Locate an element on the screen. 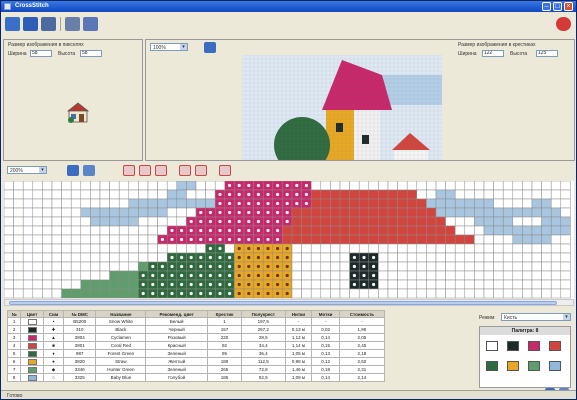 This screenshot has width=577, height=400. save-icon is located at coordinates (30, 24).